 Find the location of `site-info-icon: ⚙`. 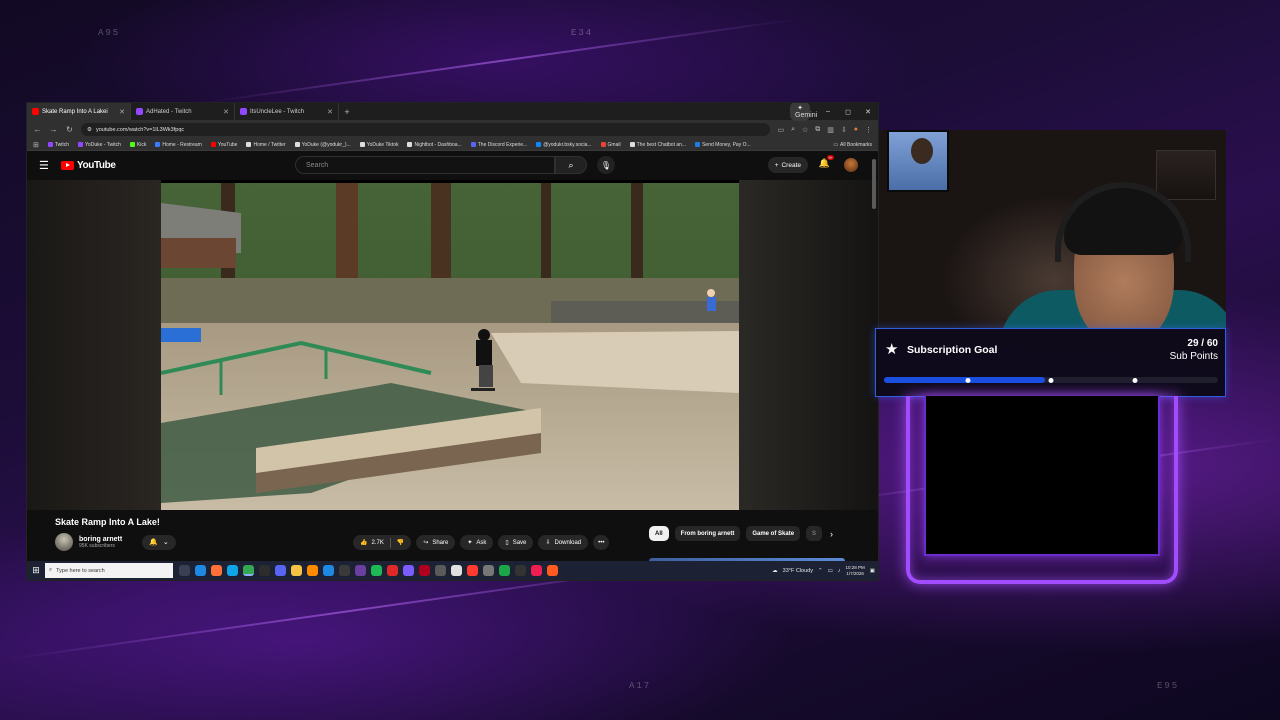

site-info-icon: ⚙ is located at coordinates (89, 130).